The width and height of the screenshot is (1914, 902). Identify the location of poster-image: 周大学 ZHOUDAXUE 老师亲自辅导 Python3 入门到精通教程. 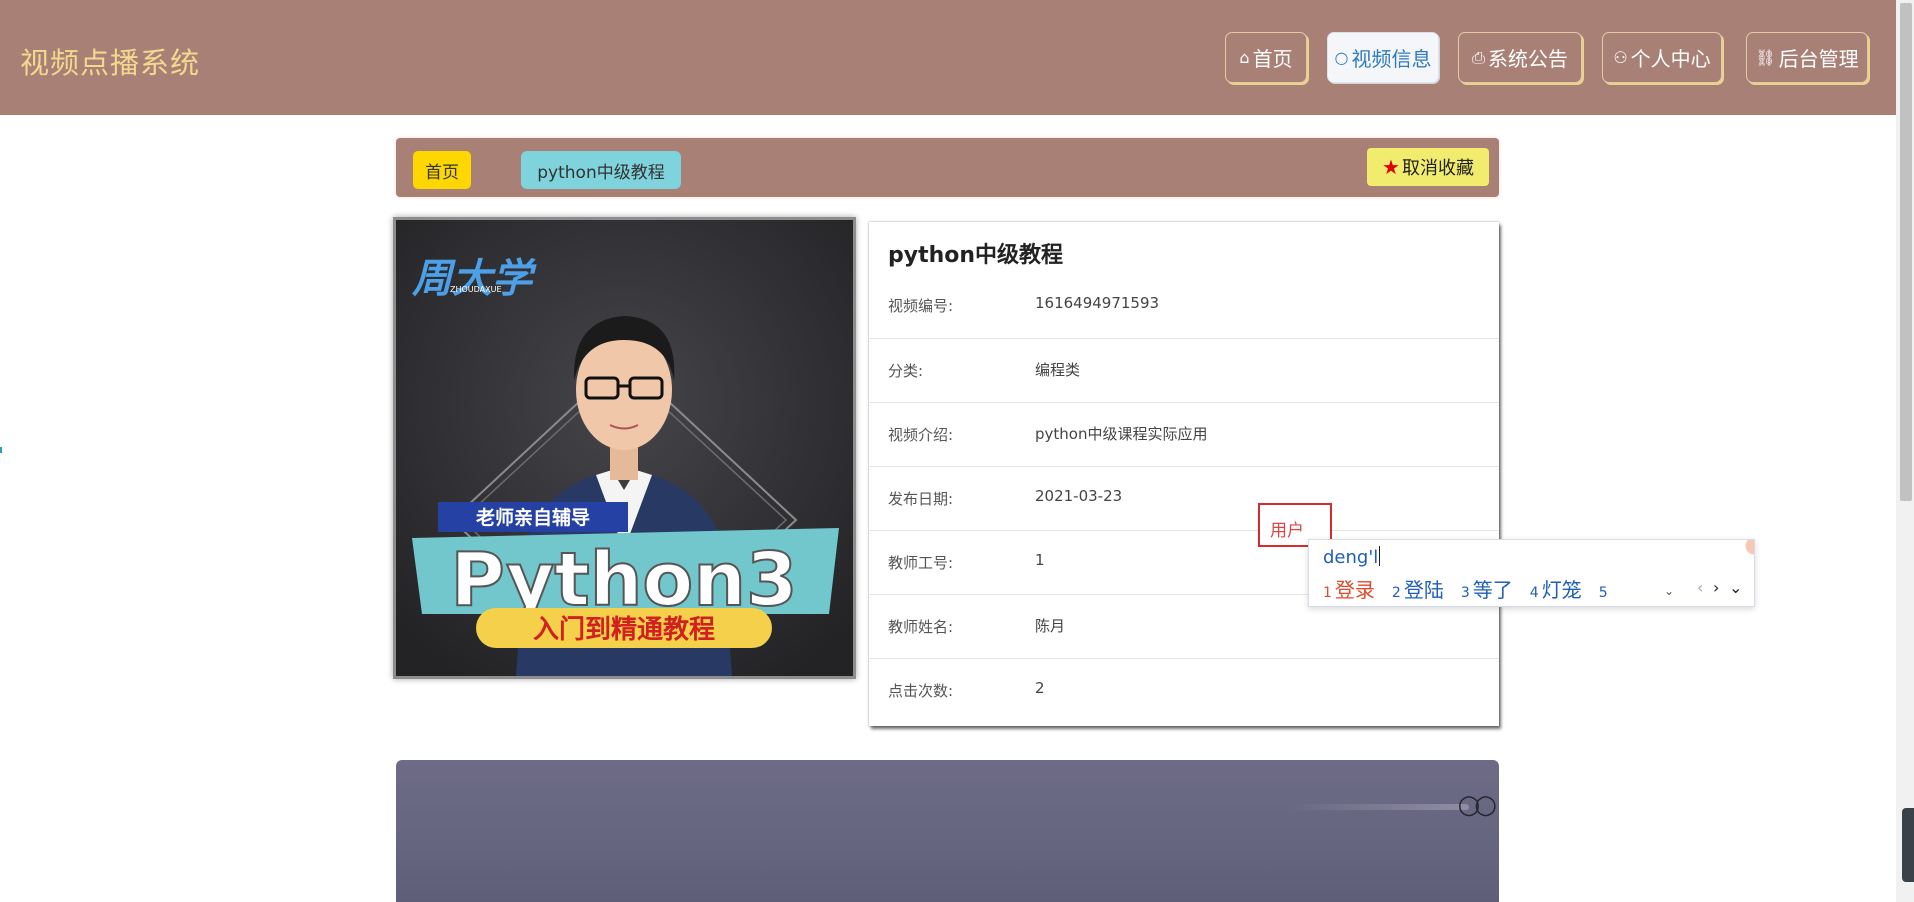
(624, 448).